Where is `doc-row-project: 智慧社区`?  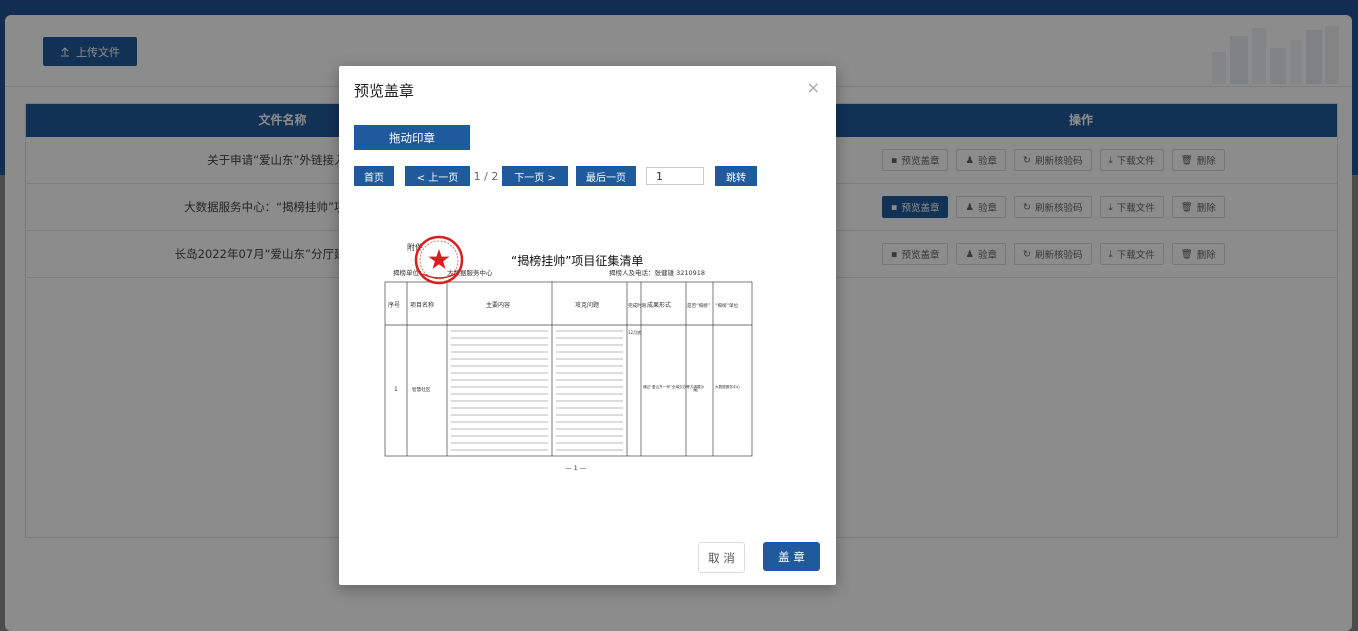
doc-row-project: 智慧社区 is located at coordinates (421, 389).